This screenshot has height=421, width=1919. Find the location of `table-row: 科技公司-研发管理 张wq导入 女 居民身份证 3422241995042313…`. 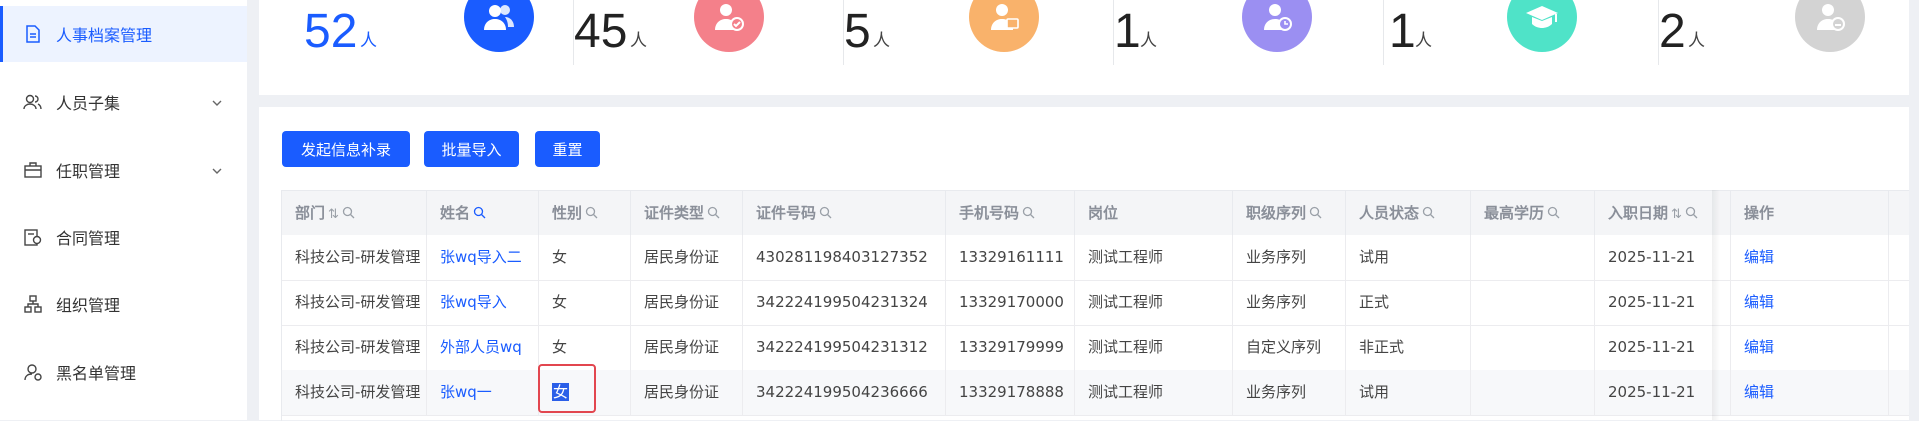

table-row: 科技公司-研发管理 张wq导入 女 居民身份证 3422241995042313… is located at coordinates (1096, 303).